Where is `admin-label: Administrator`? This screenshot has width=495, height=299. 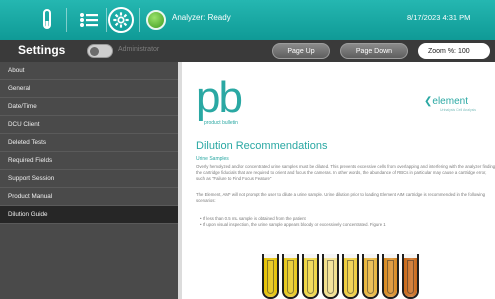 admin-label: Administrator is located at coordinates (139, 49).